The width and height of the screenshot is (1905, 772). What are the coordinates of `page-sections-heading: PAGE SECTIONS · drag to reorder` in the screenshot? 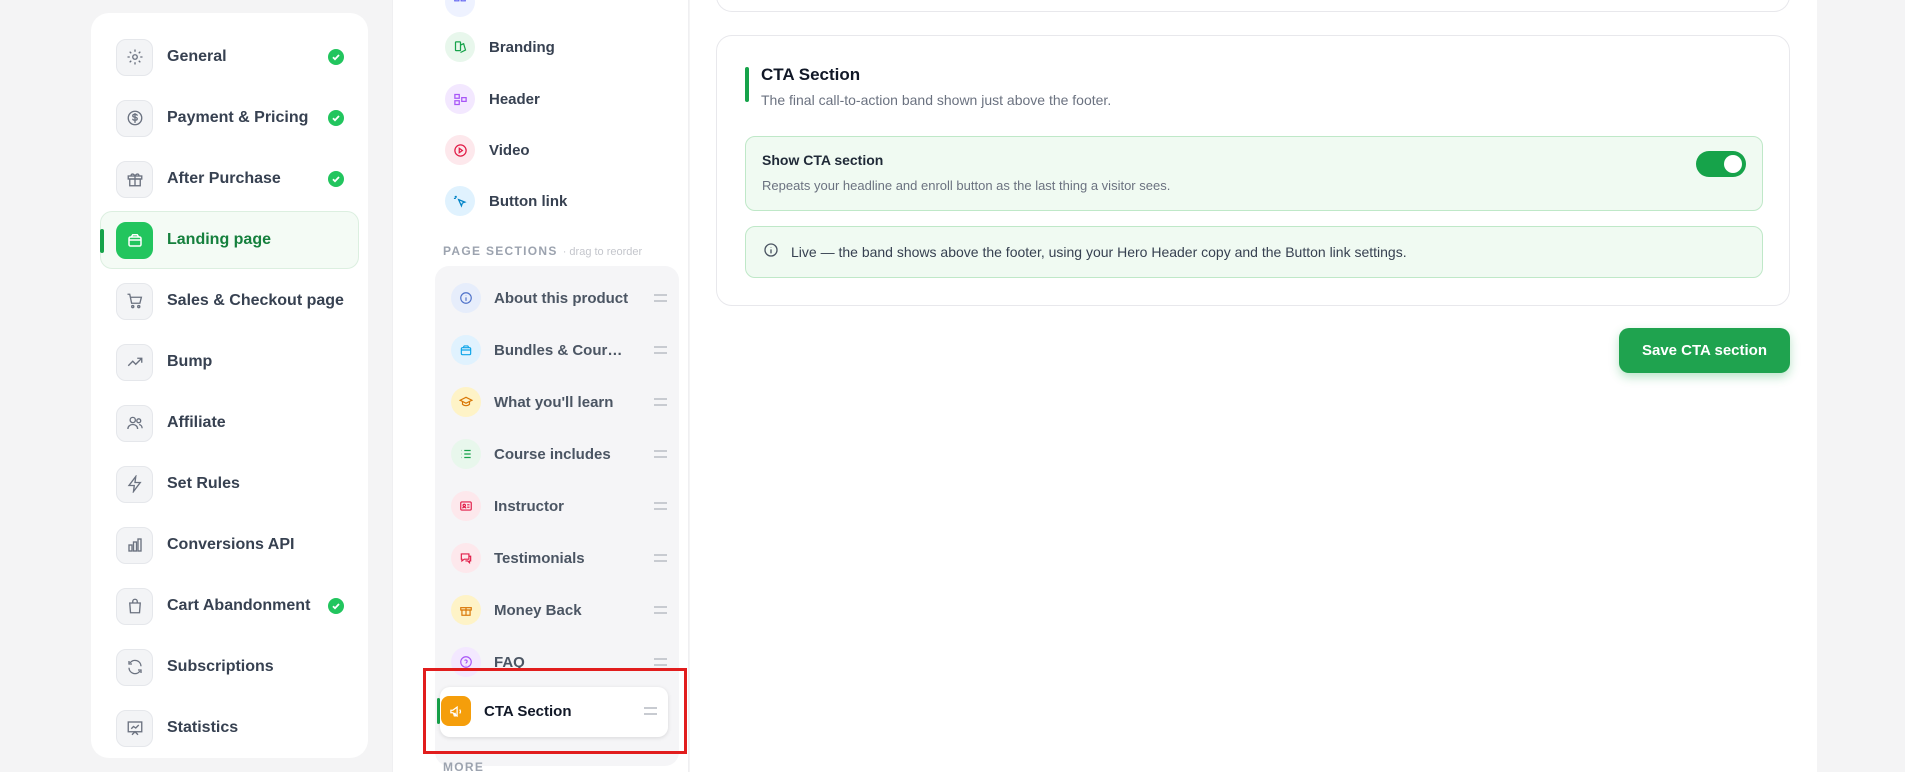 It's located at (542, 251).